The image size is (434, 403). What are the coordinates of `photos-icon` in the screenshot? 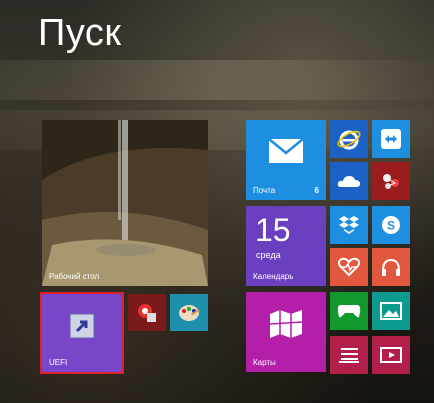 It's located at (391, 311).